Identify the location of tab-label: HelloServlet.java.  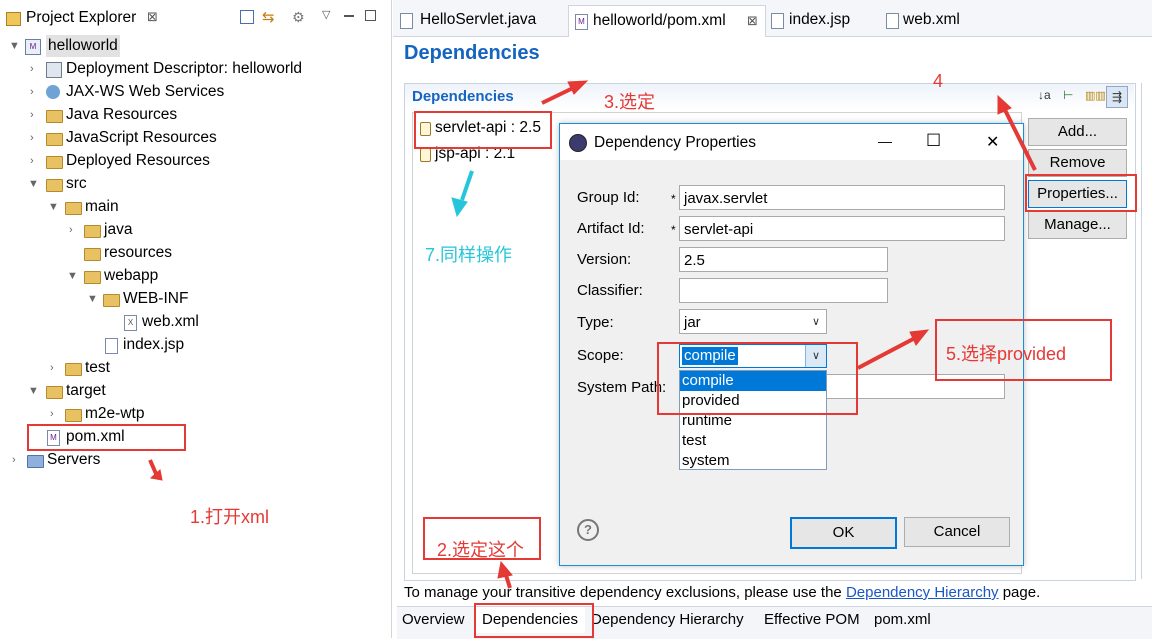
(478, 19).